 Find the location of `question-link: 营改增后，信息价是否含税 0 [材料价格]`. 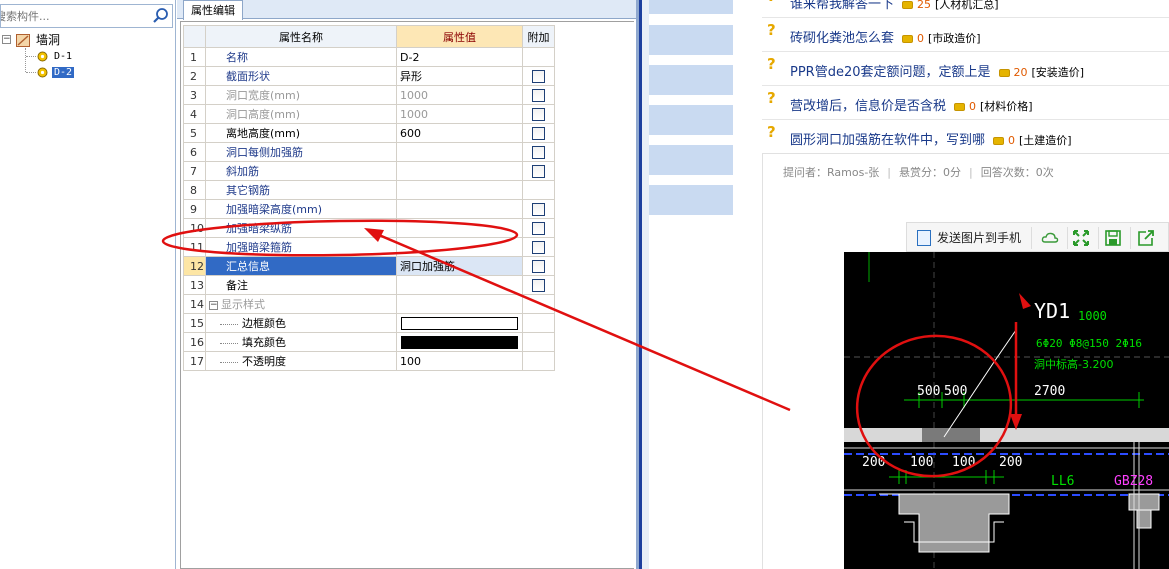

question-link: 营改增后，信息价是否含税 0 [材料价格] is located at coordinates (911, 104).